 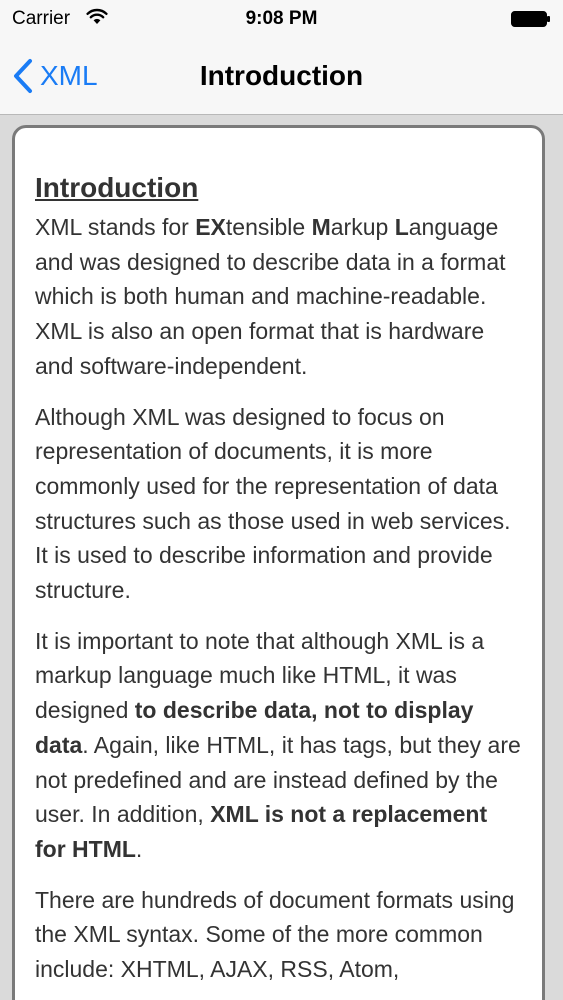 I want to click on paragraph-1-bold-l: L, so click(x=401, y=227).